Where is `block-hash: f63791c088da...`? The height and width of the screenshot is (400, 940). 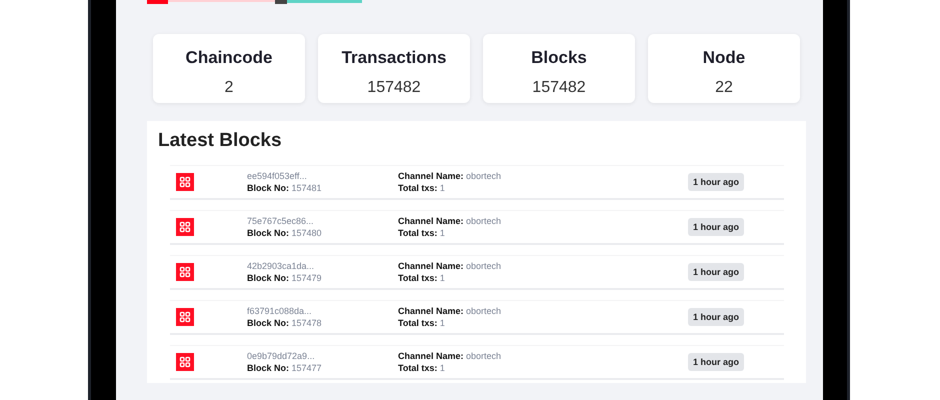
block-hash: f63791c088da... is located at coordinates (280, 310).